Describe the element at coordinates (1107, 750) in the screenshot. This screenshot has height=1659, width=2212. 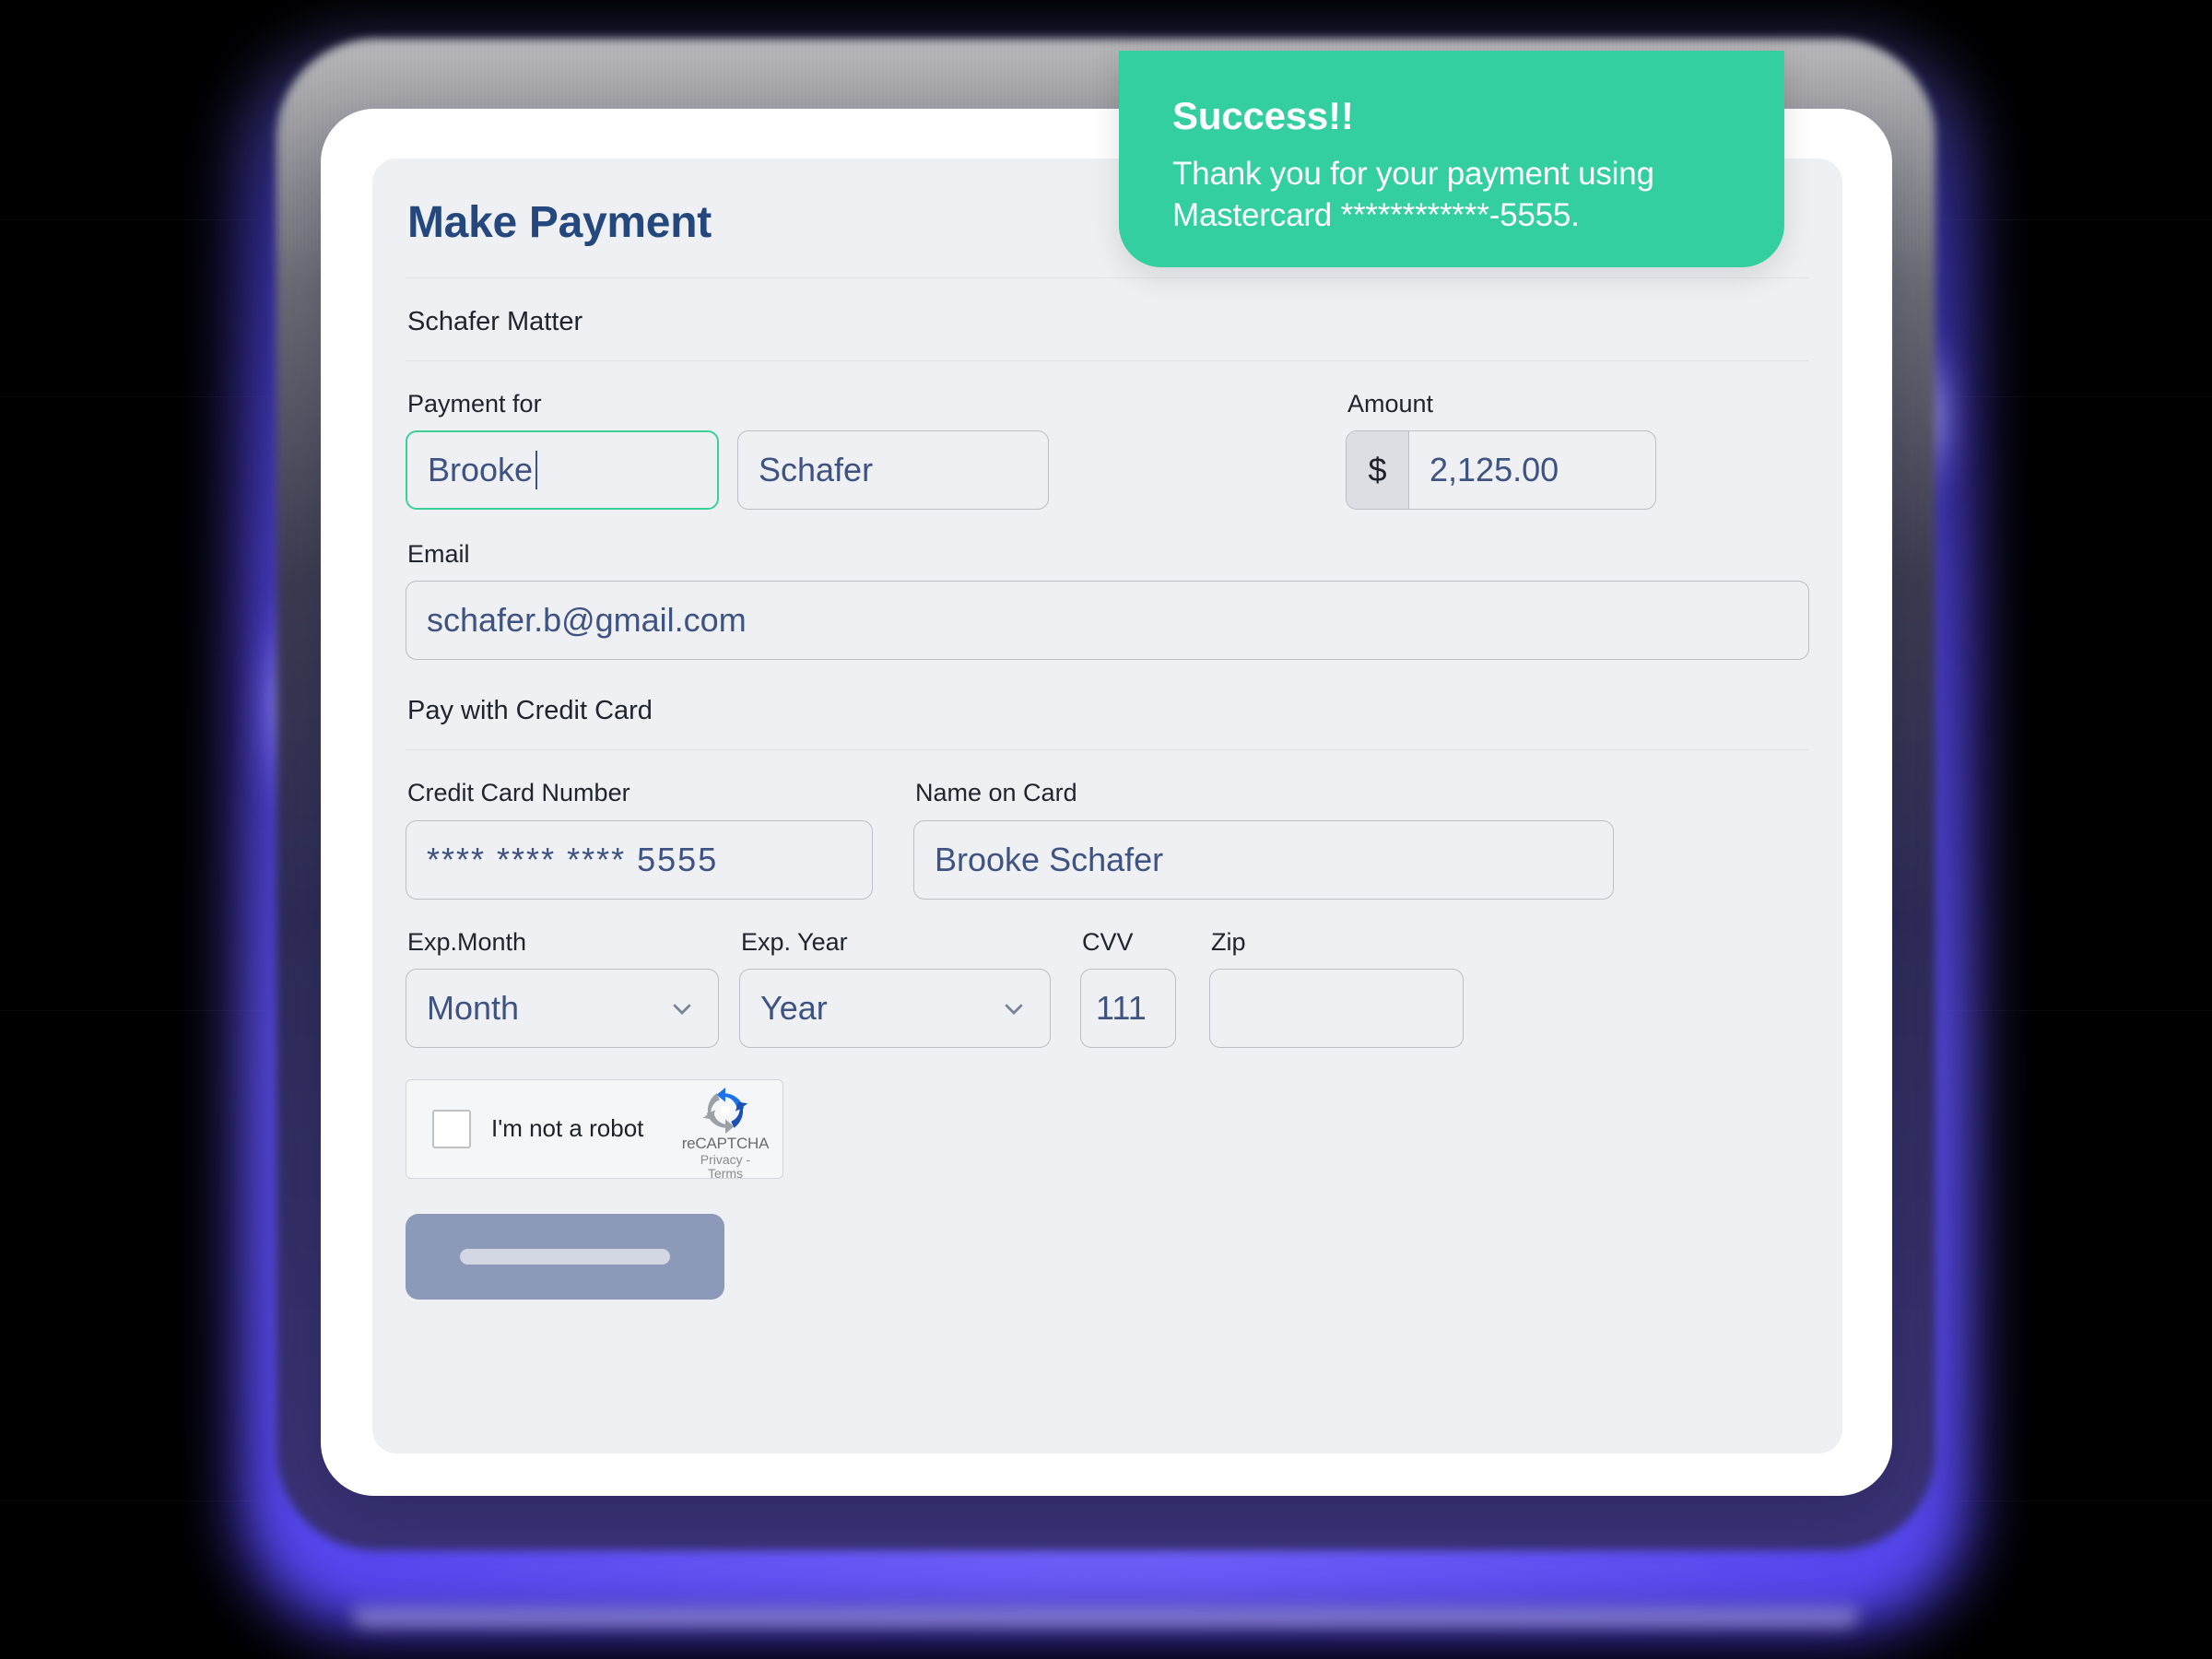
I see `credit-card-divider` at that location.